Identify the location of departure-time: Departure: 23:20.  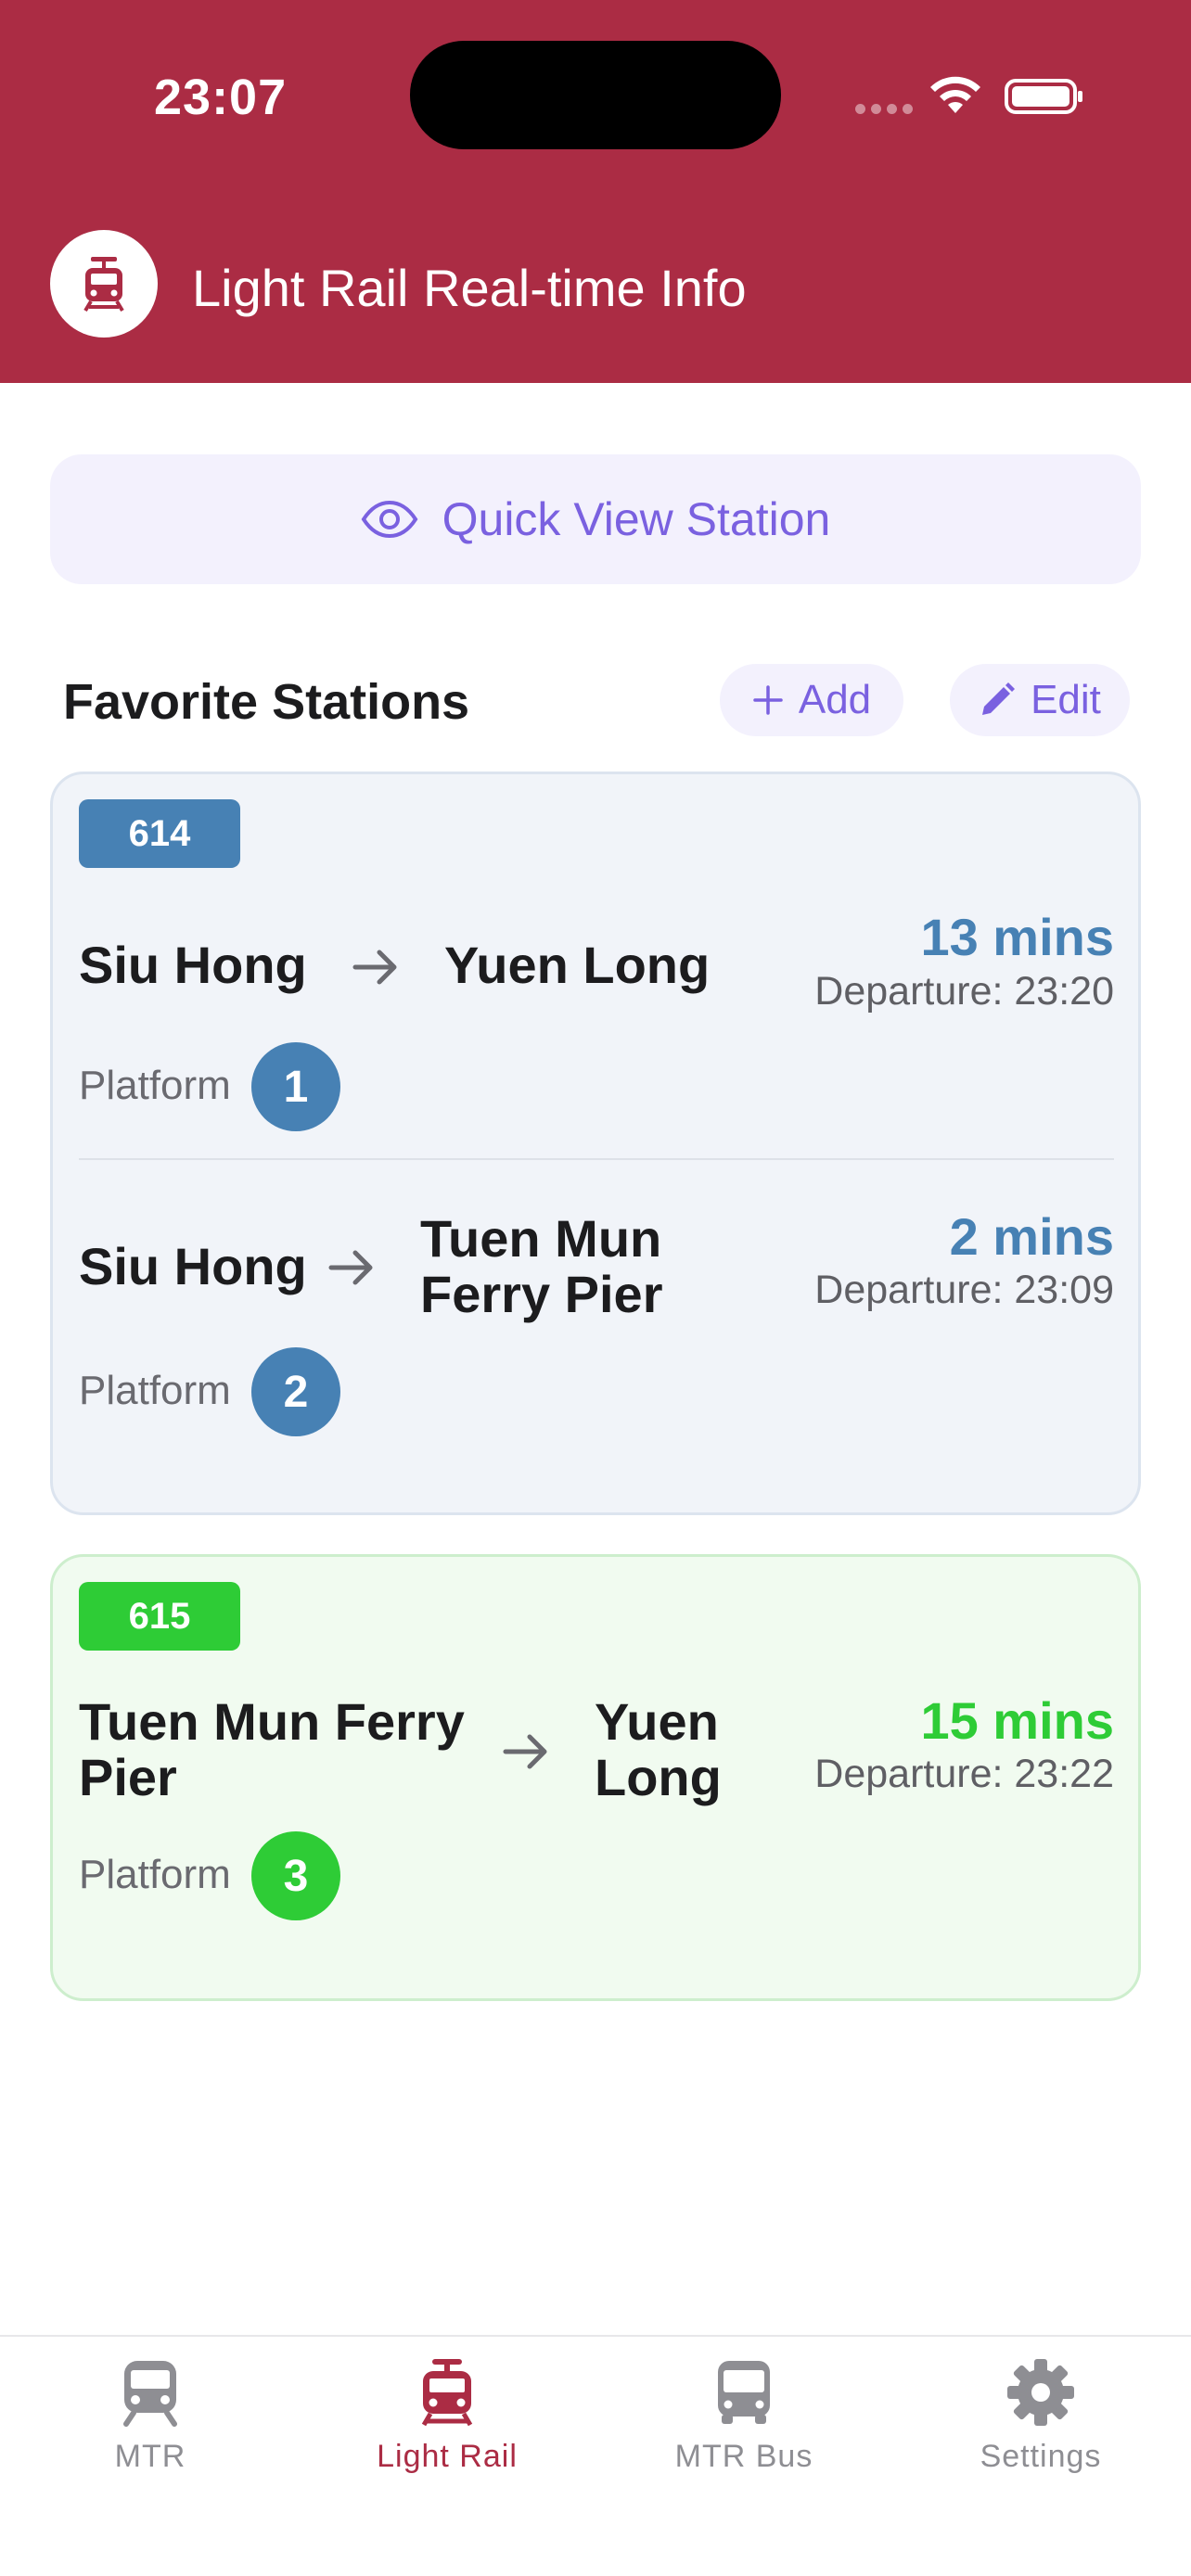
(964, 991).